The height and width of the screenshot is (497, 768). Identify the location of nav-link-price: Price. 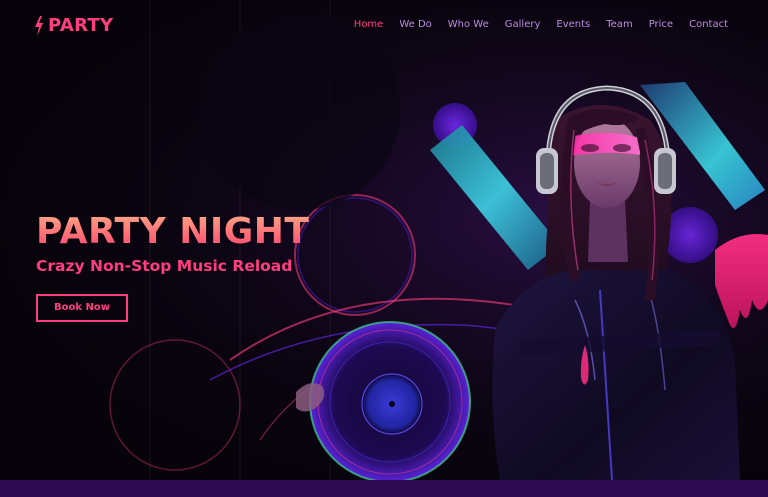
(661, 25).